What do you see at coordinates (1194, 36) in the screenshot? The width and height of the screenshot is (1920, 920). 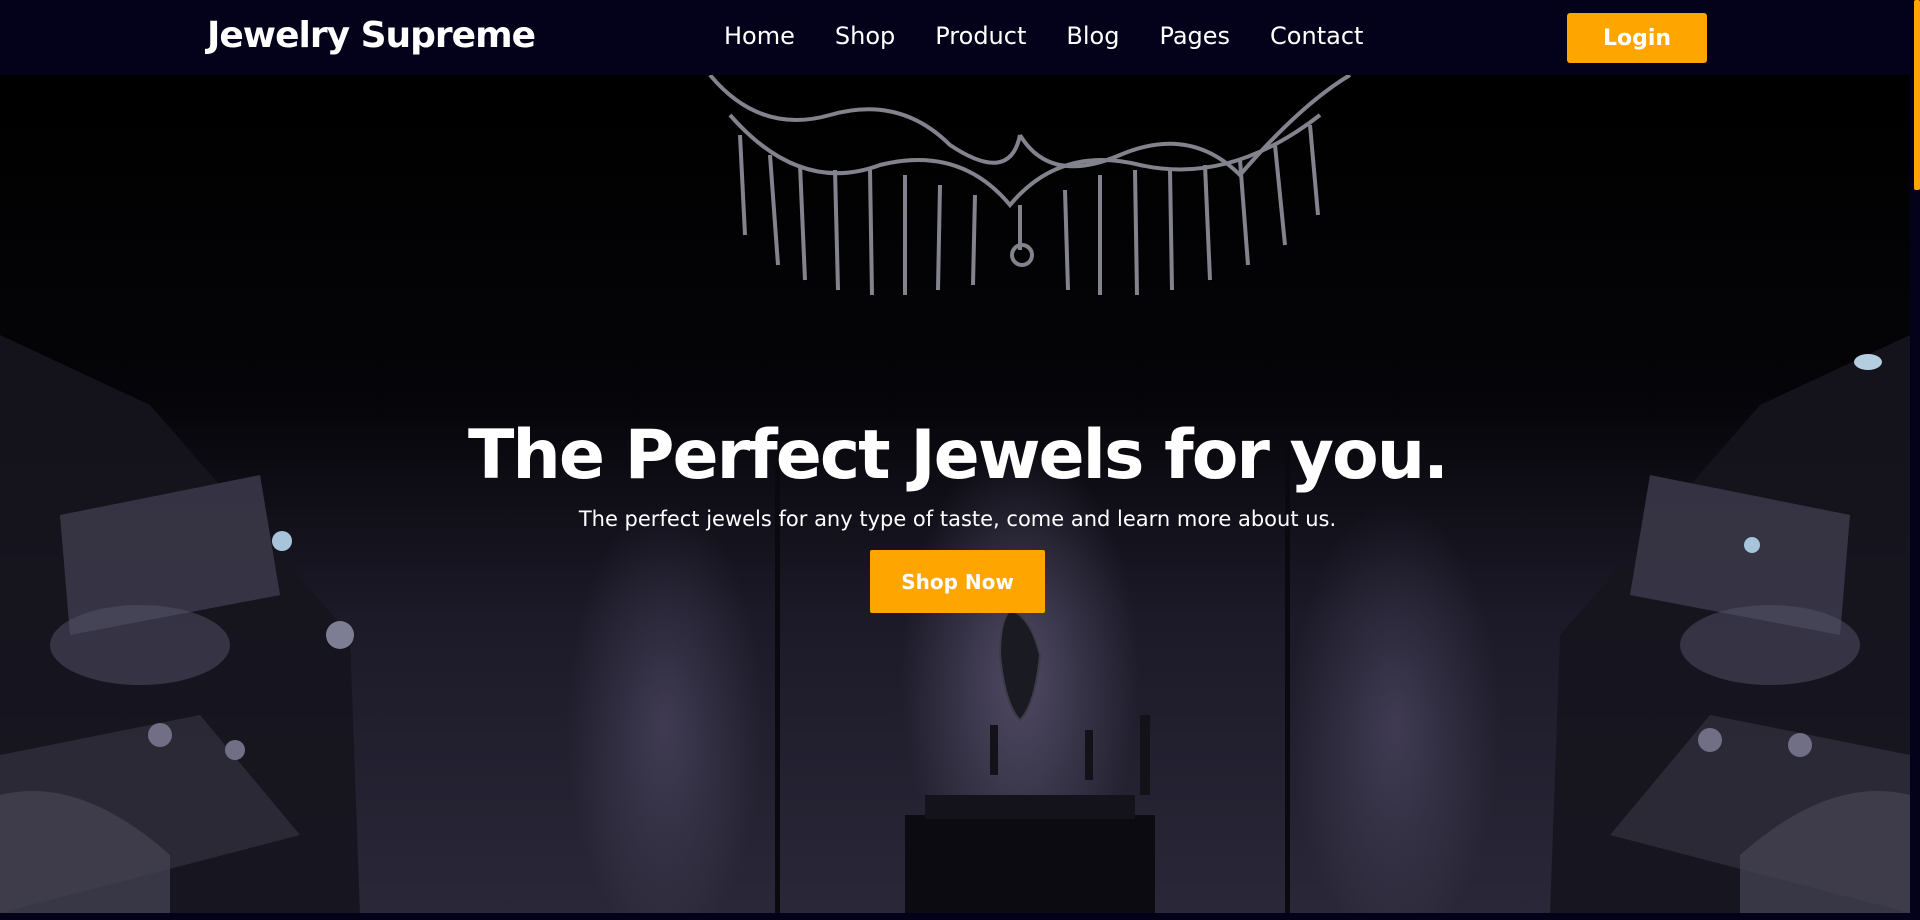 I see `nav-link-pages: Pages` at bounding box center [1194, 36].